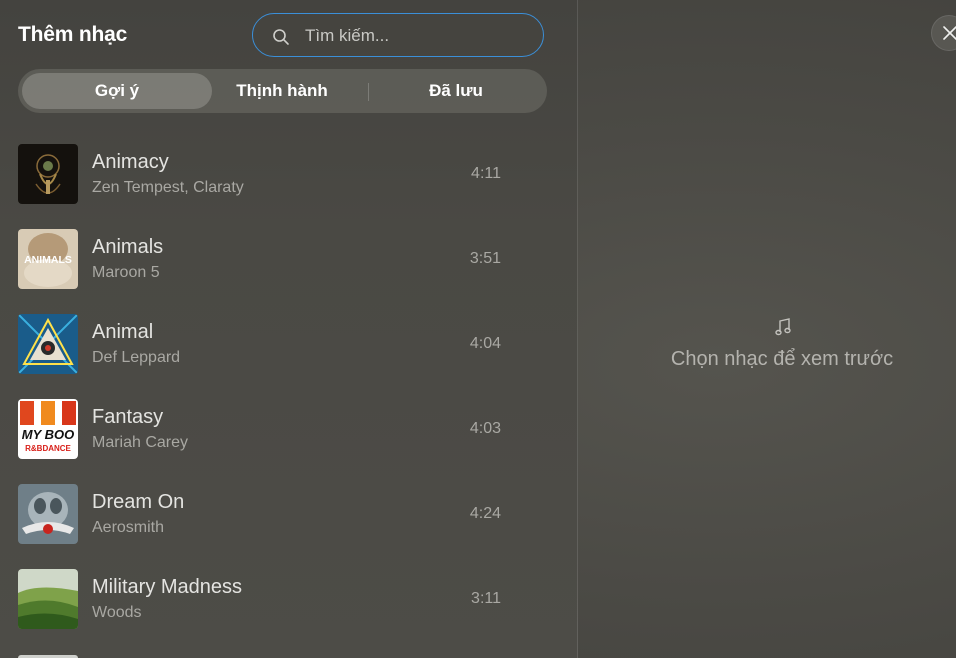 This screenshot has height=658, width=956. I want to click on album-cover: ANIMALS, so click(48, 259).